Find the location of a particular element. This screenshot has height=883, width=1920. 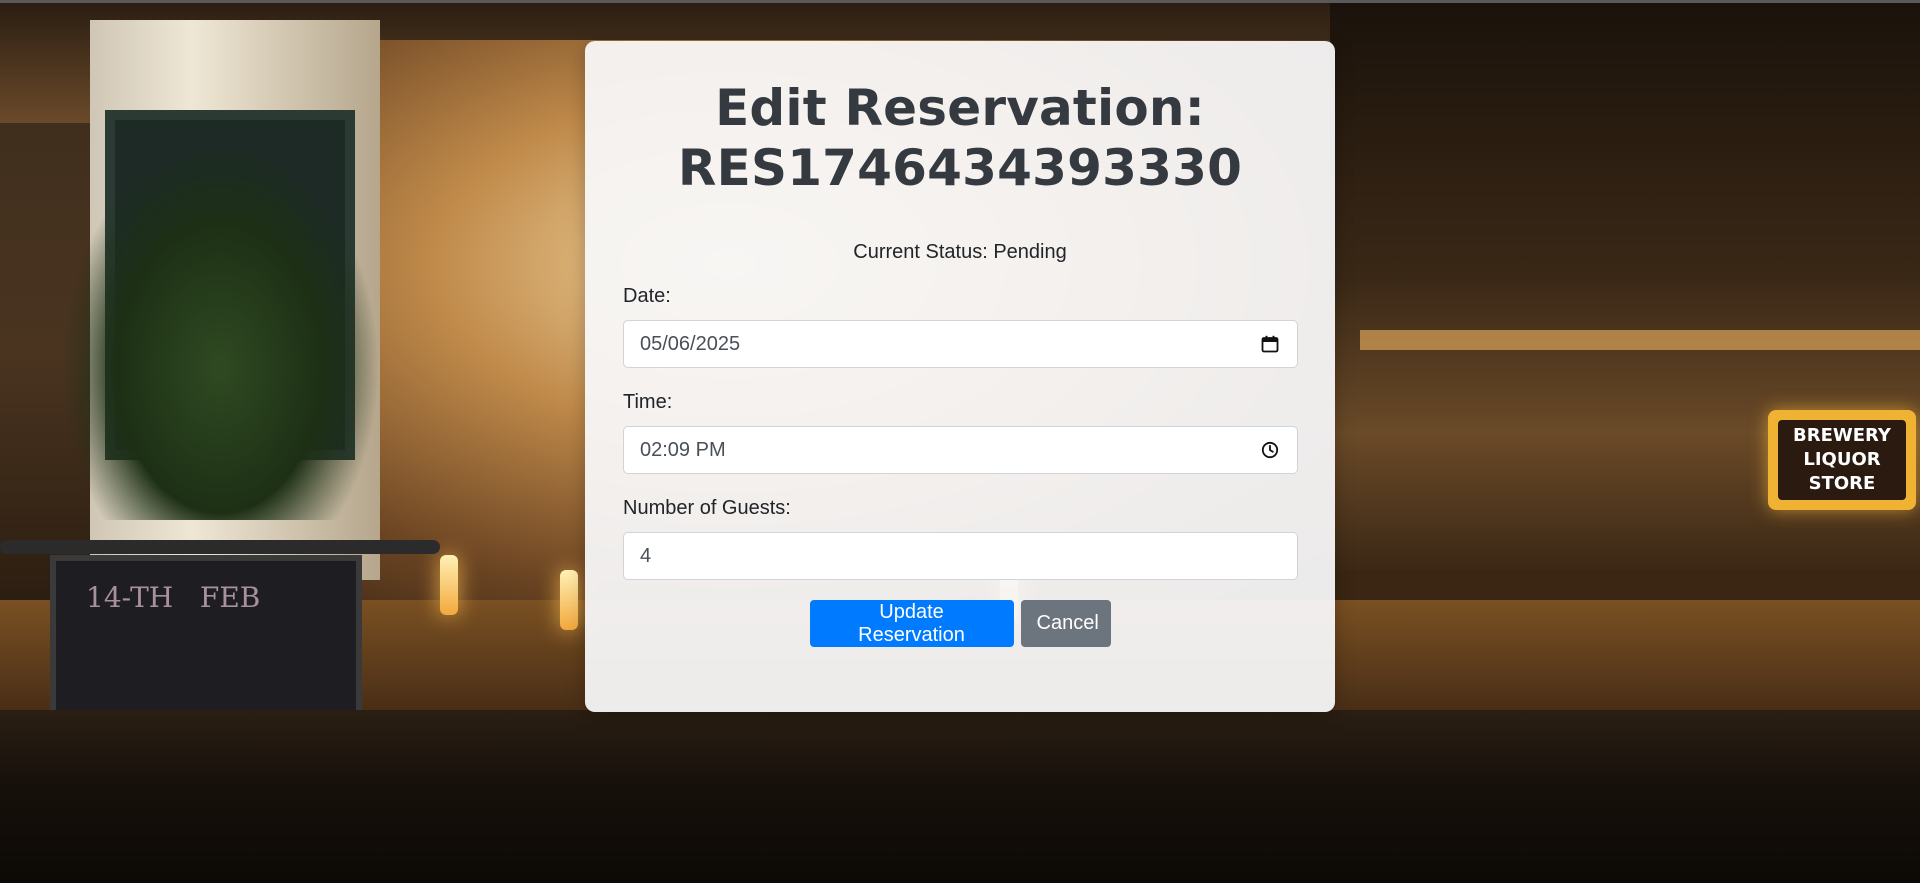

guests-label: Number of Guests: is located at coordinates (707, 508).